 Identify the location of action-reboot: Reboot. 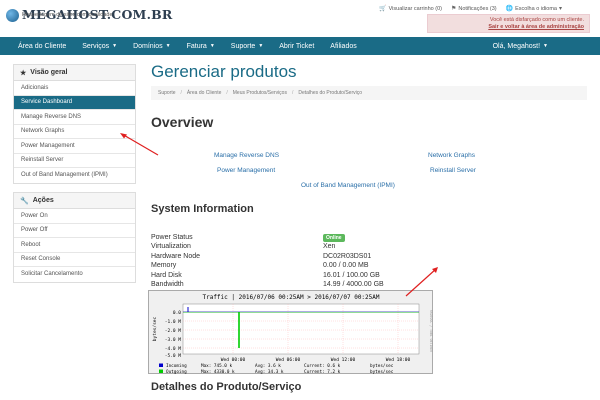
(74, 245).